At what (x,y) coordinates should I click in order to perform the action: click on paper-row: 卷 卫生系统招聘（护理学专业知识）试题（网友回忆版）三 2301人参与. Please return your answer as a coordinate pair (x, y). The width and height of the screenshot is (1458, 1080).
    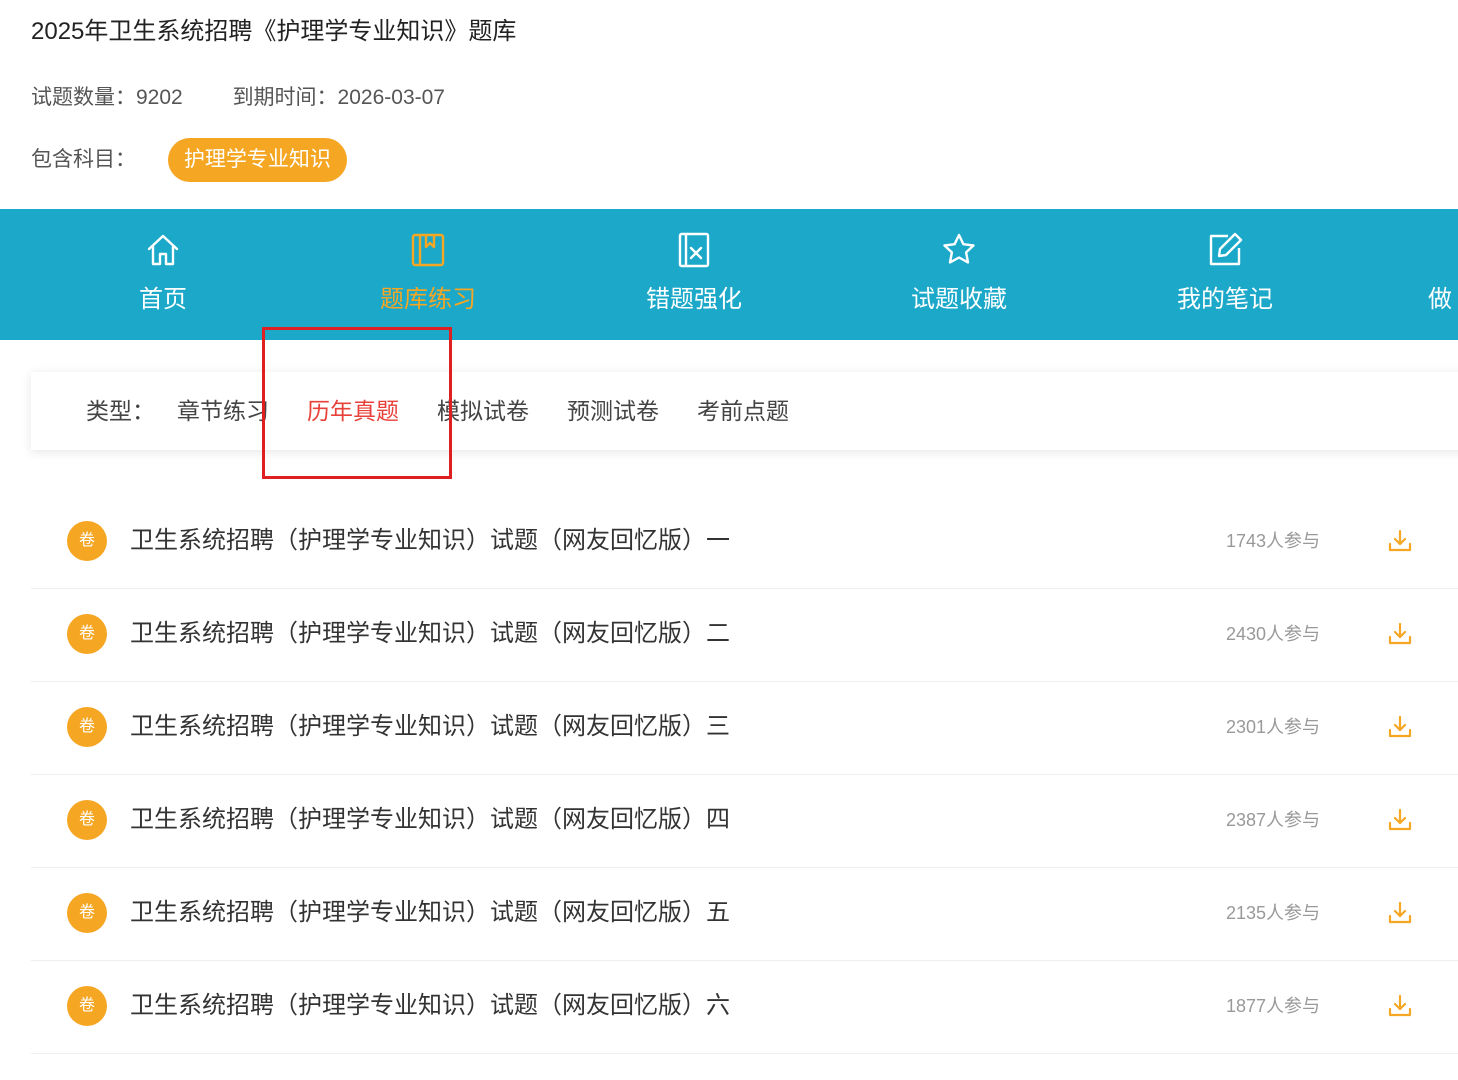
    Looking at the image, I should click on (744, 728).